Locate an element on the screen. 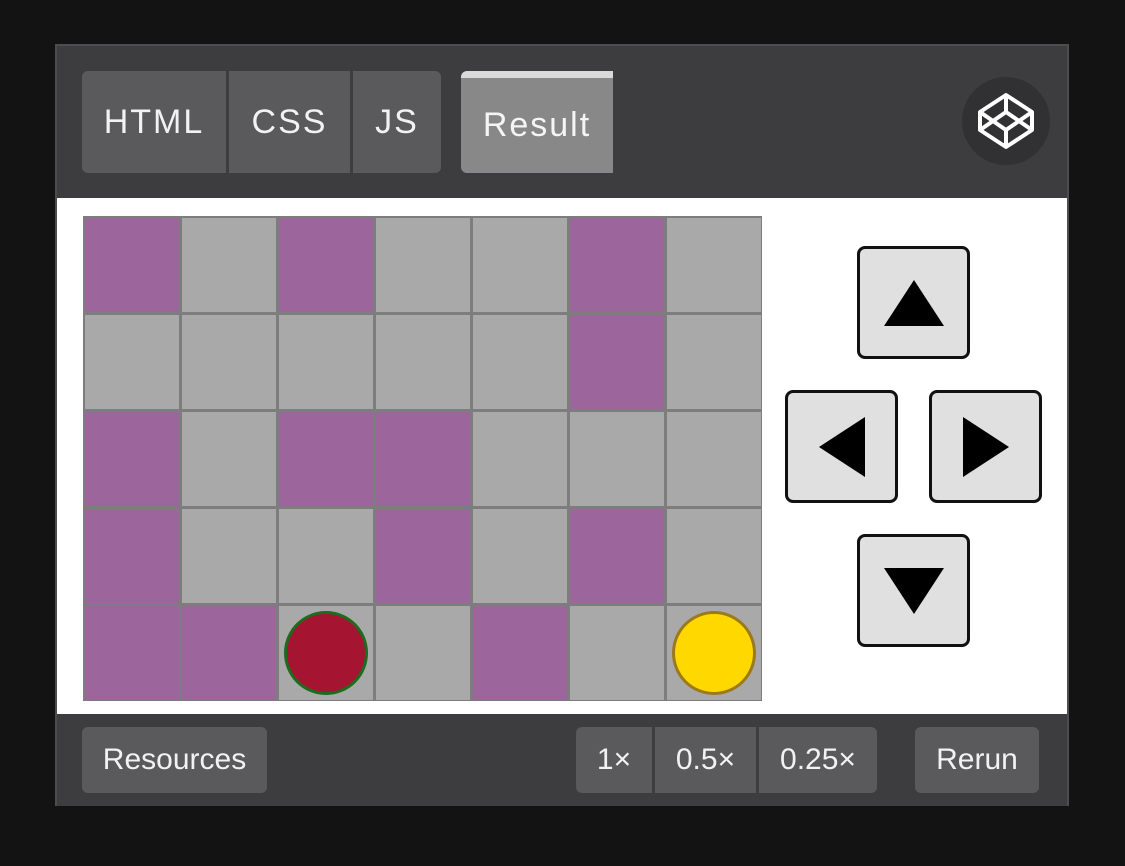 This screenshot has height=866, width=1125. move-up-button is located at coordinates (913, 302).